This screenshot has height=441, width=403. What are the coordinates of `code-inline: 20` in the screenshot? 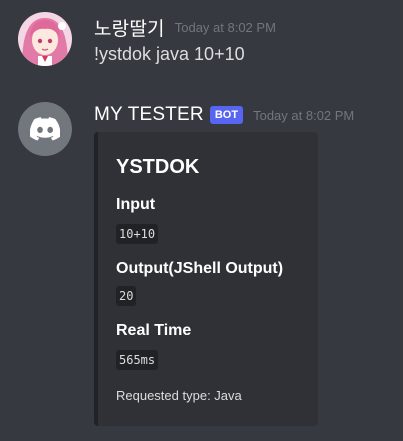 It's located at (126, 296).